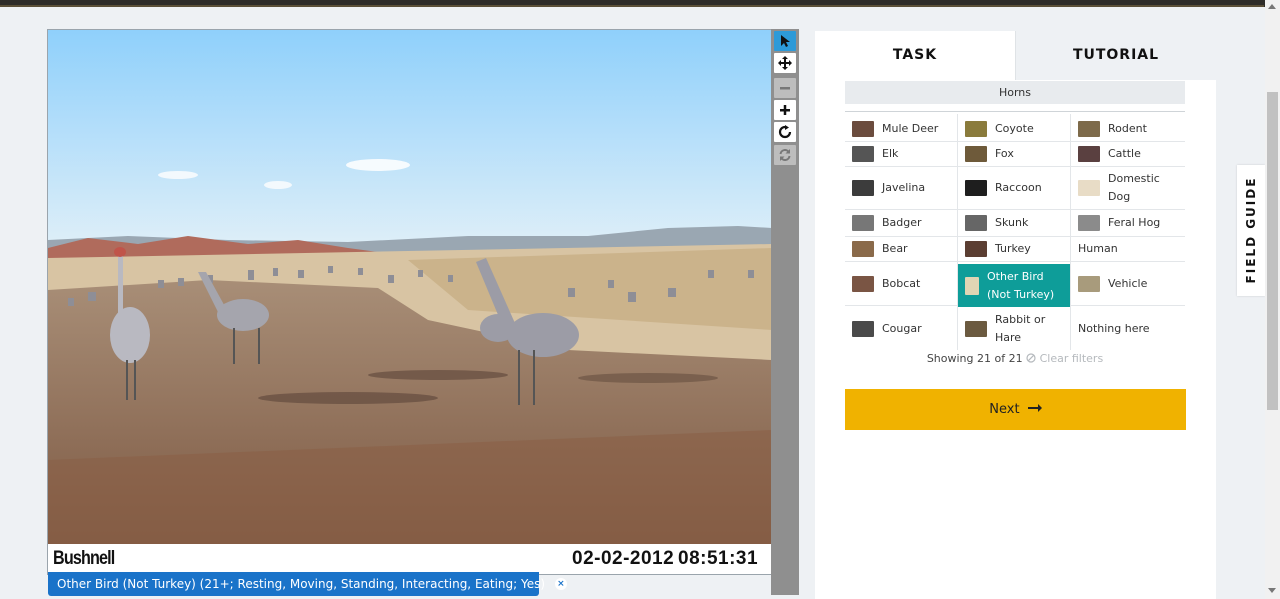 Image resolution: width=1280 pixels, height=599 pixels. I want to click on field-guide-label: FIELD GUIDE, so click(1251, 230).